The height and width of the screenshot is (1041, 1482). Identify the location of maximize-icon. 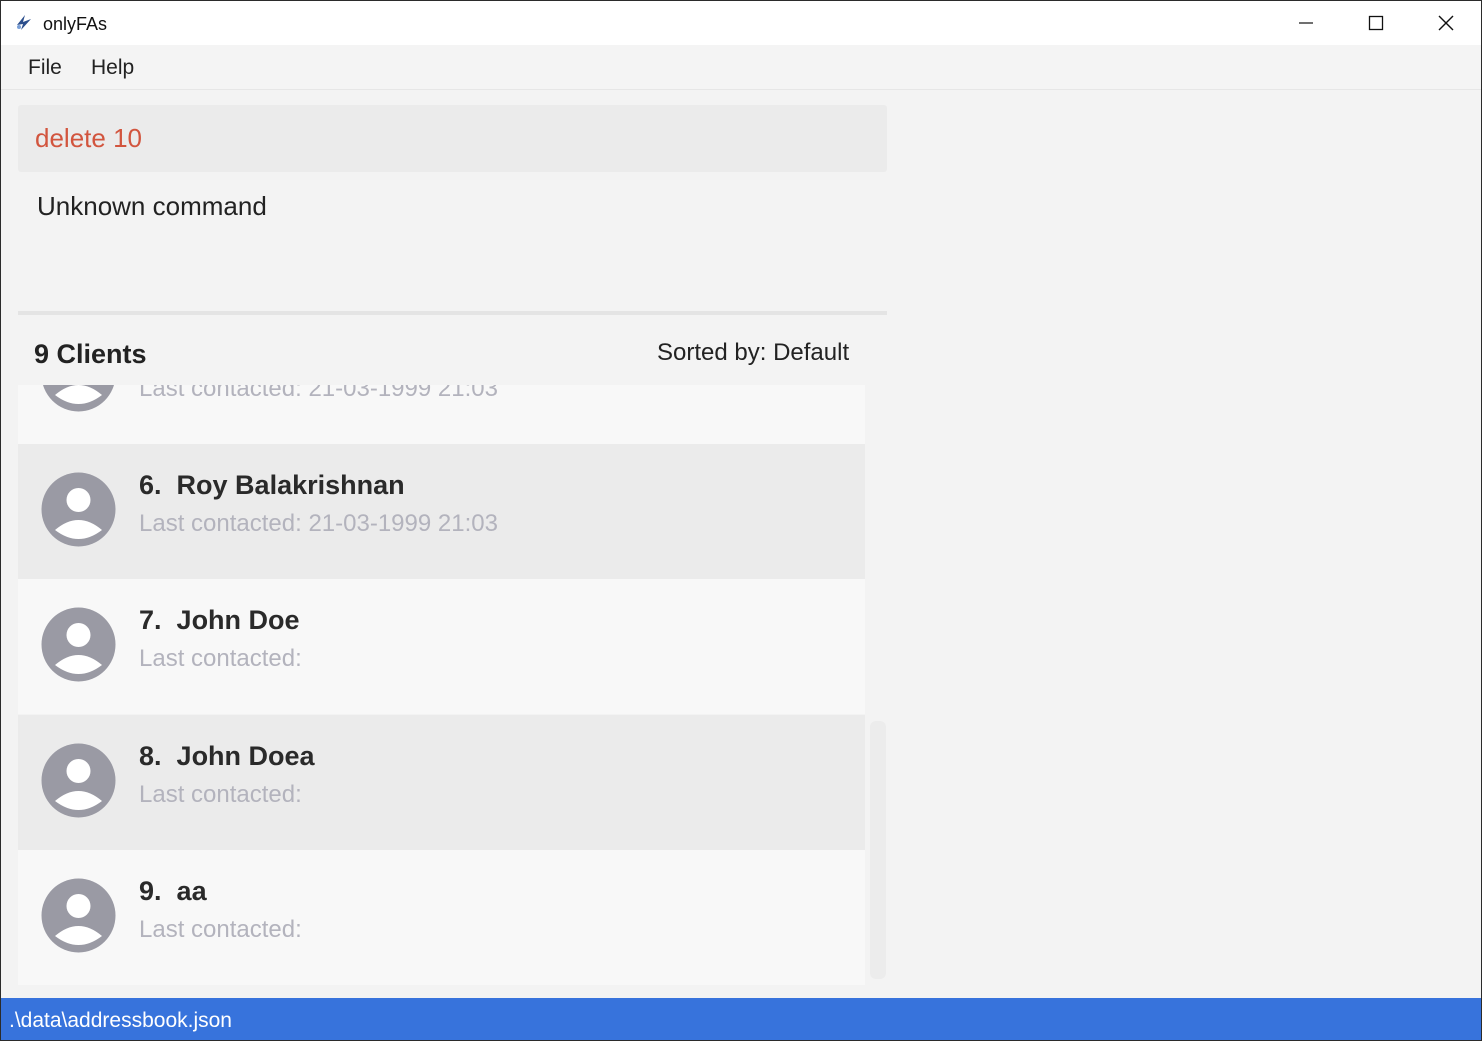
(1376, 23).